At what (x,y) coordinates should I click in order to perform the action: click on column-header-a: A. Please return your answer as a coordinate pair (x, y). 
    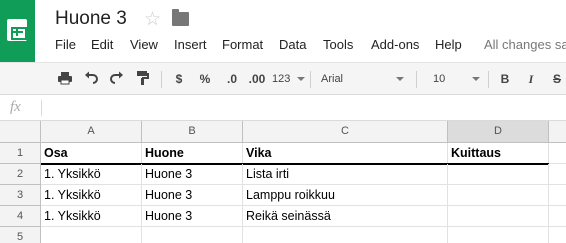
    Looking at the image, I should click on (91, 132).